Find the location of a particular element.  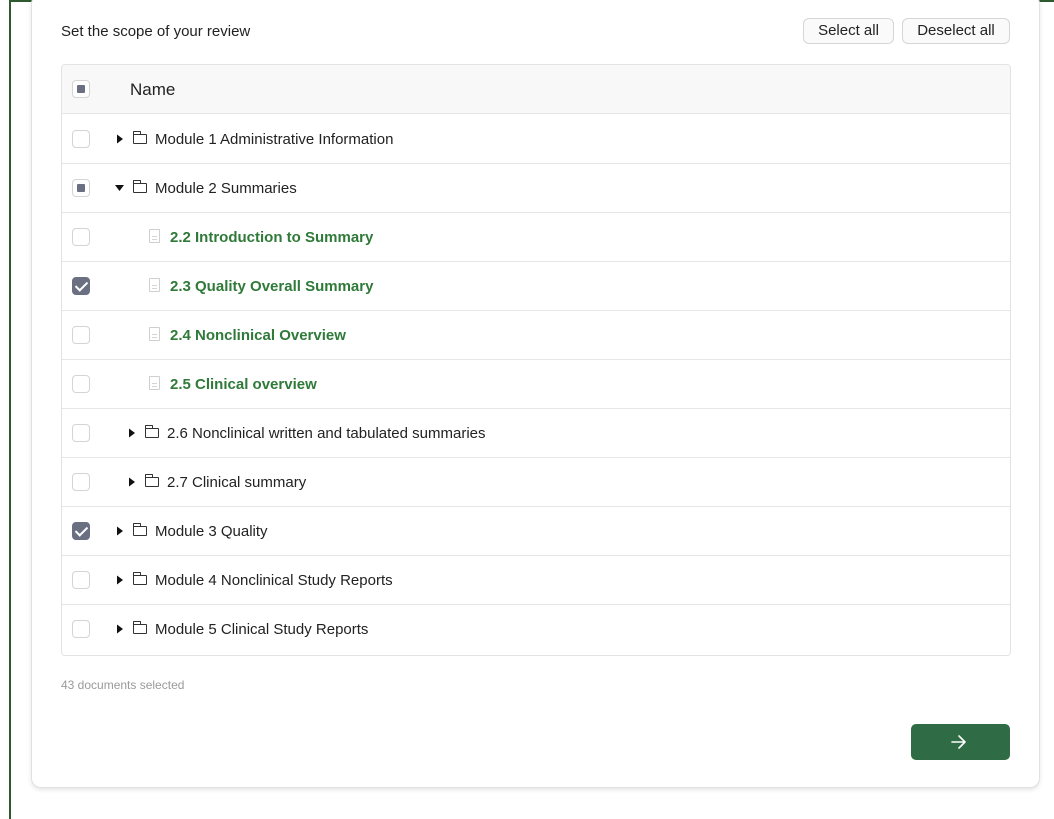

tree-document-row: 2.2 Introduction to Summary is located at coordinates (536, 237).